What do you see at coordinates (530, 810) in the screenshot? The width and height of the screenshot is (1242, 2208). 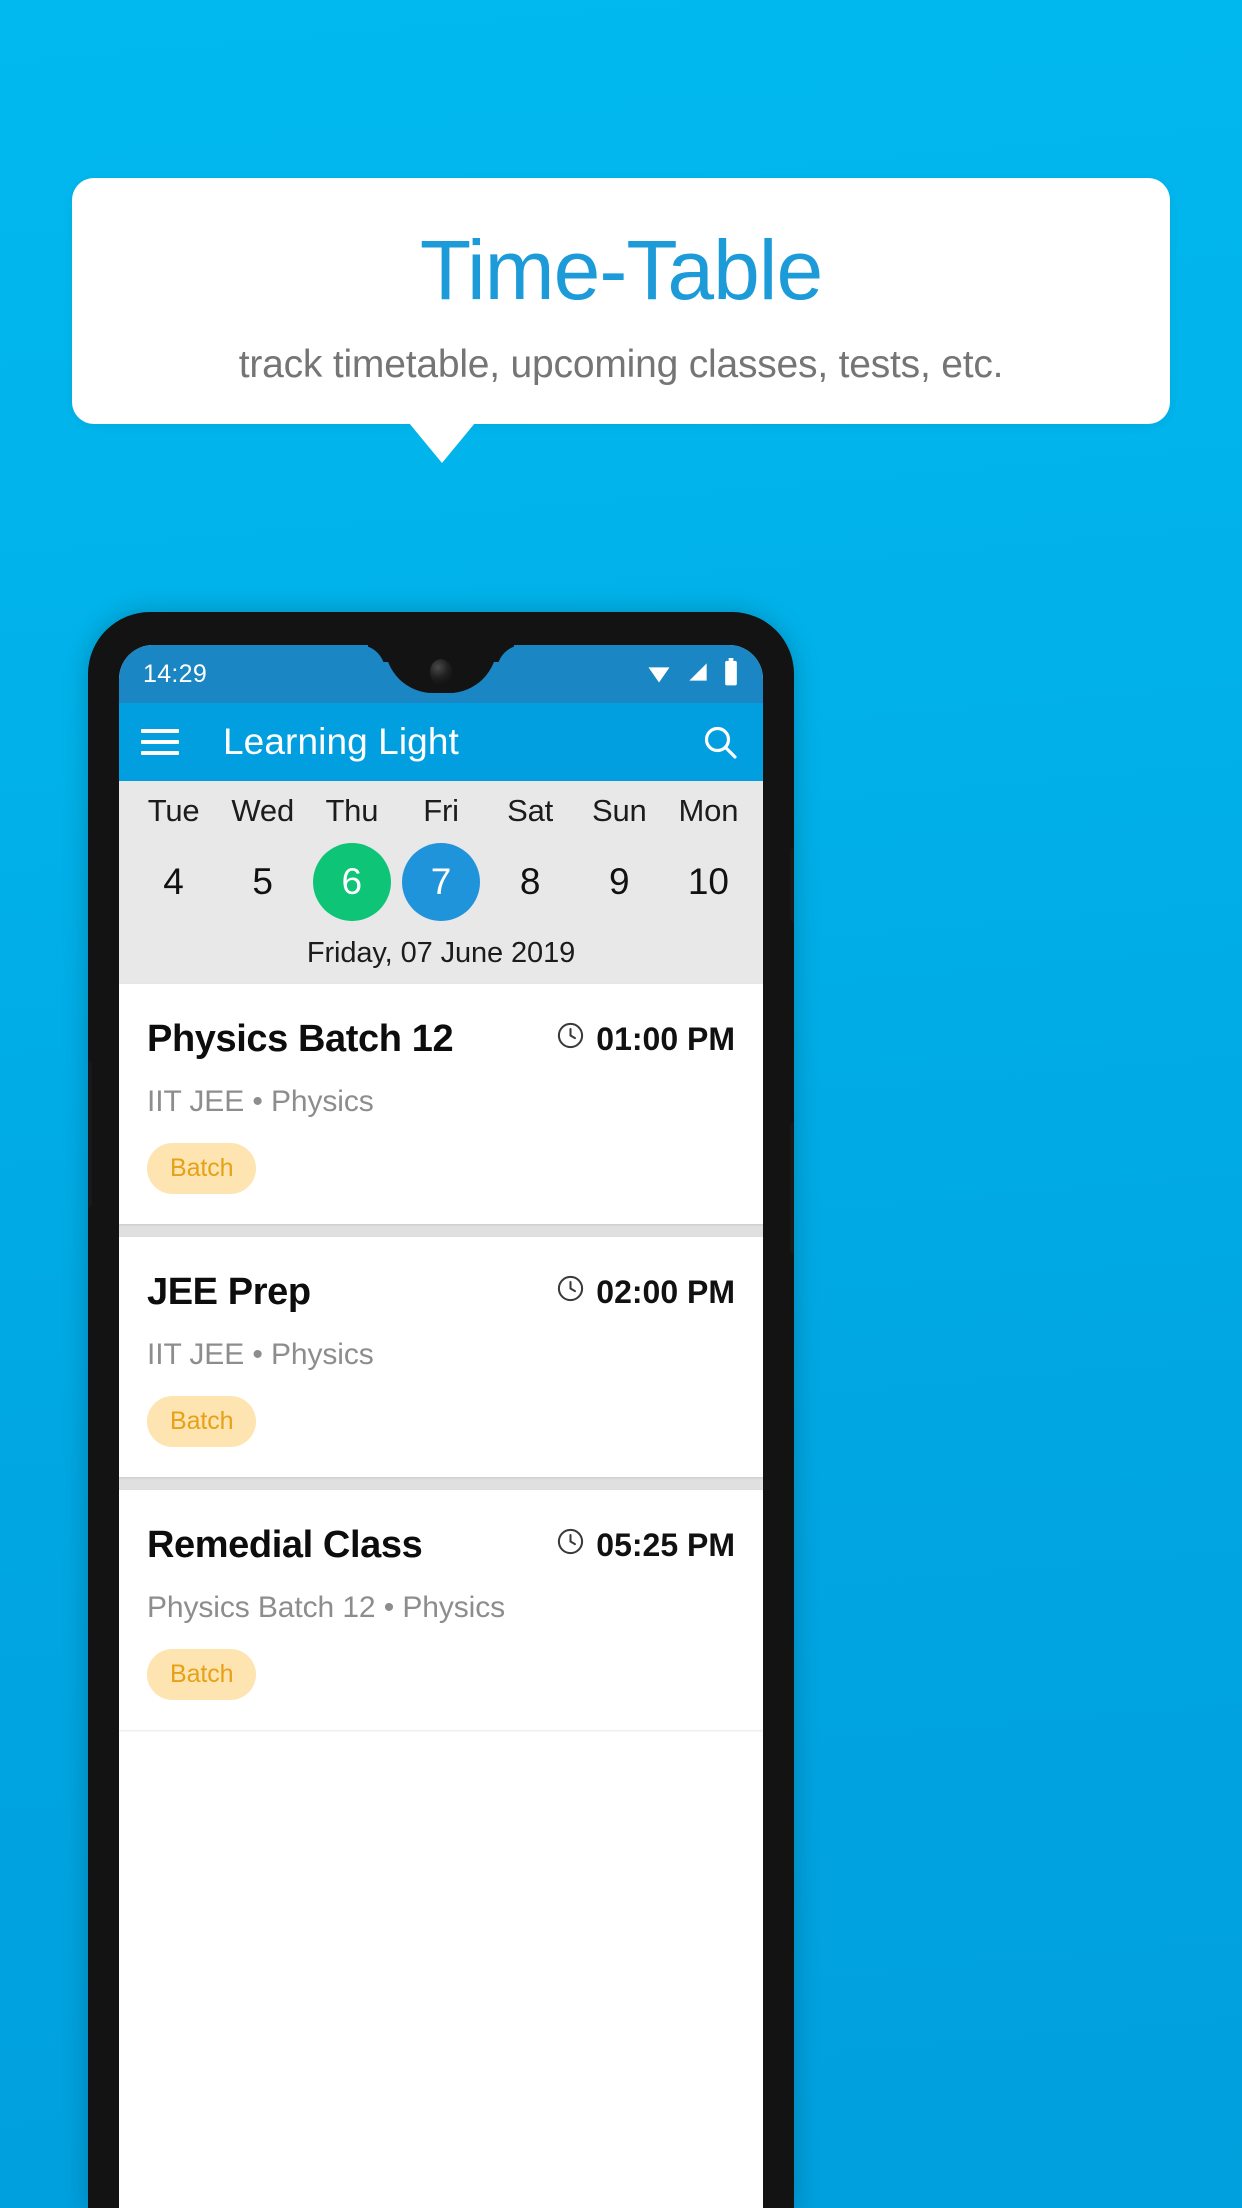 I see `day-name-label: Sat` at bounding box center [530, 810].